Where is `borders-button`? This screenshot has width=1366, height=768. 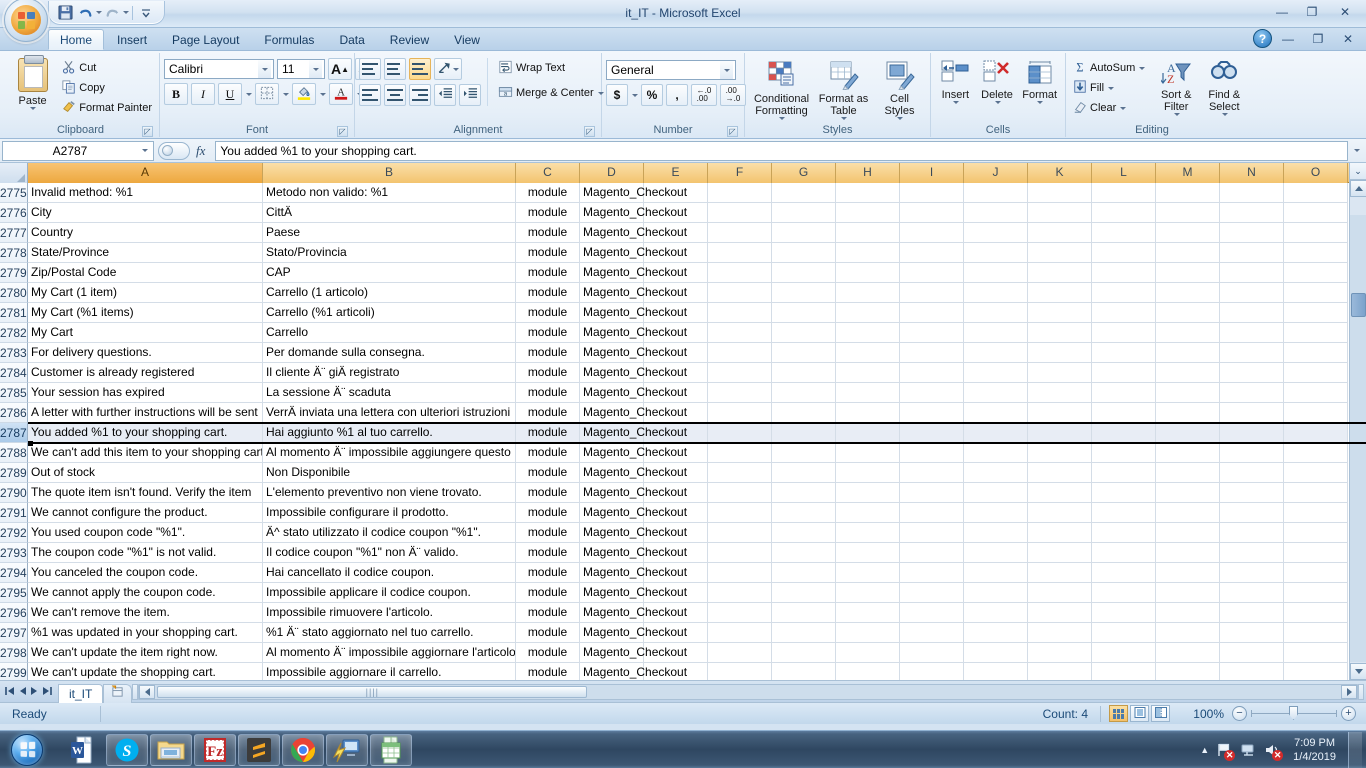
borders-button is located at coordinates (267, 94).